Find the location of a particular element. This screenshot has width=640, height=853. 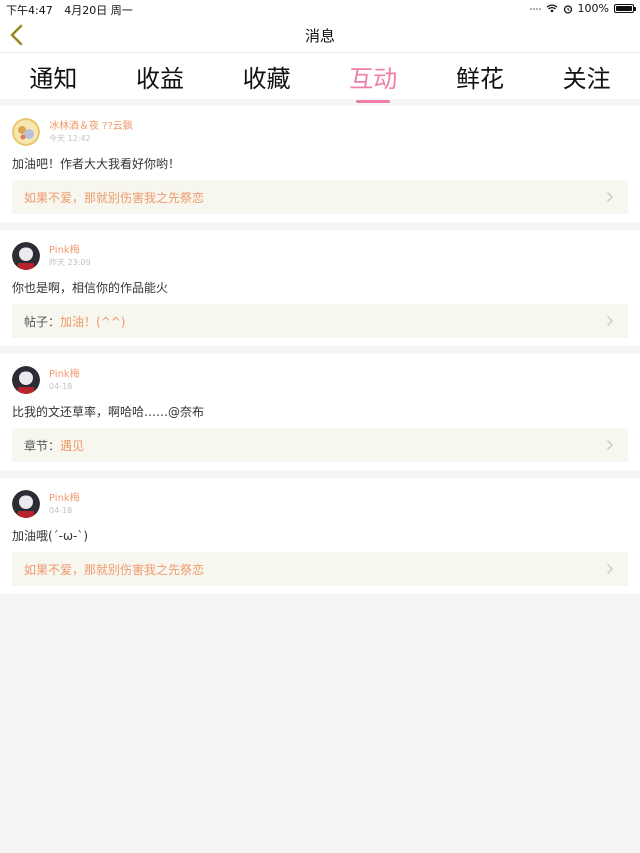

cellular-signal-icon is located at coordinates (535, 8).